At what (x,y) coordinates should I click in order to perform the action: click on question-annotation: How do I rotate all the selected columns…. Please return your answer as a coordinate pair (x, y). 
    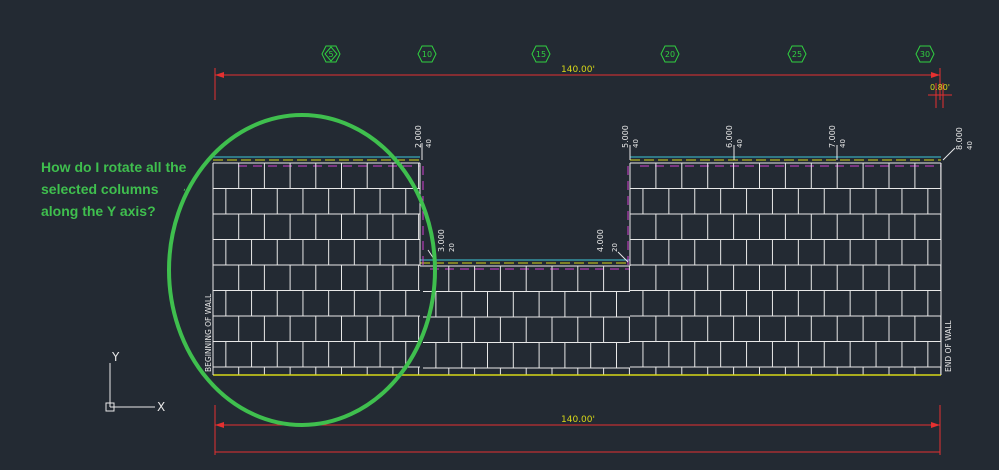
    Looking at the image, I should click on (114, 189).